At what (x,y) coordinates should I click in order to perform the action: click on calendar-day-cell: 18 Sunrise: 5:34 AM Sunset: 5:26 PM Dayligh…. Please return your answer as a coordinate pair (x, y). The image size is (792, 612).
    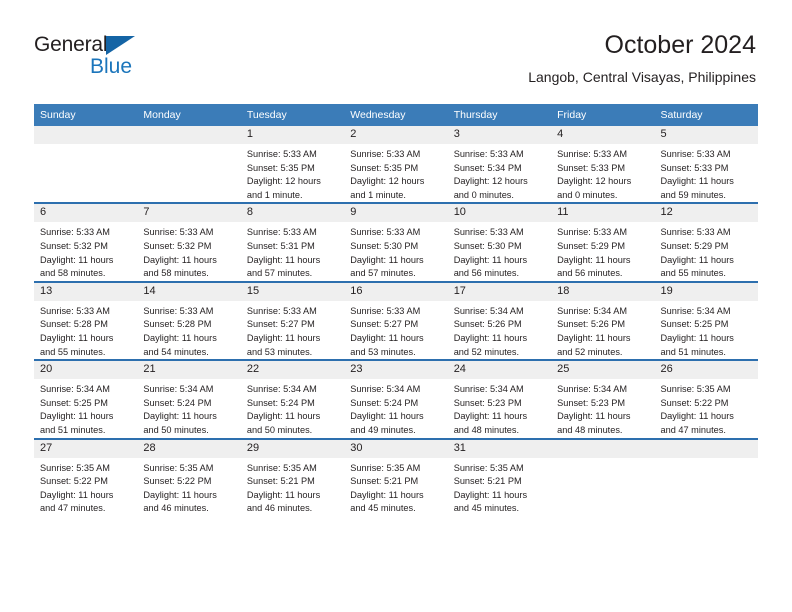
    Looking at the image, I should click on (603, 320).